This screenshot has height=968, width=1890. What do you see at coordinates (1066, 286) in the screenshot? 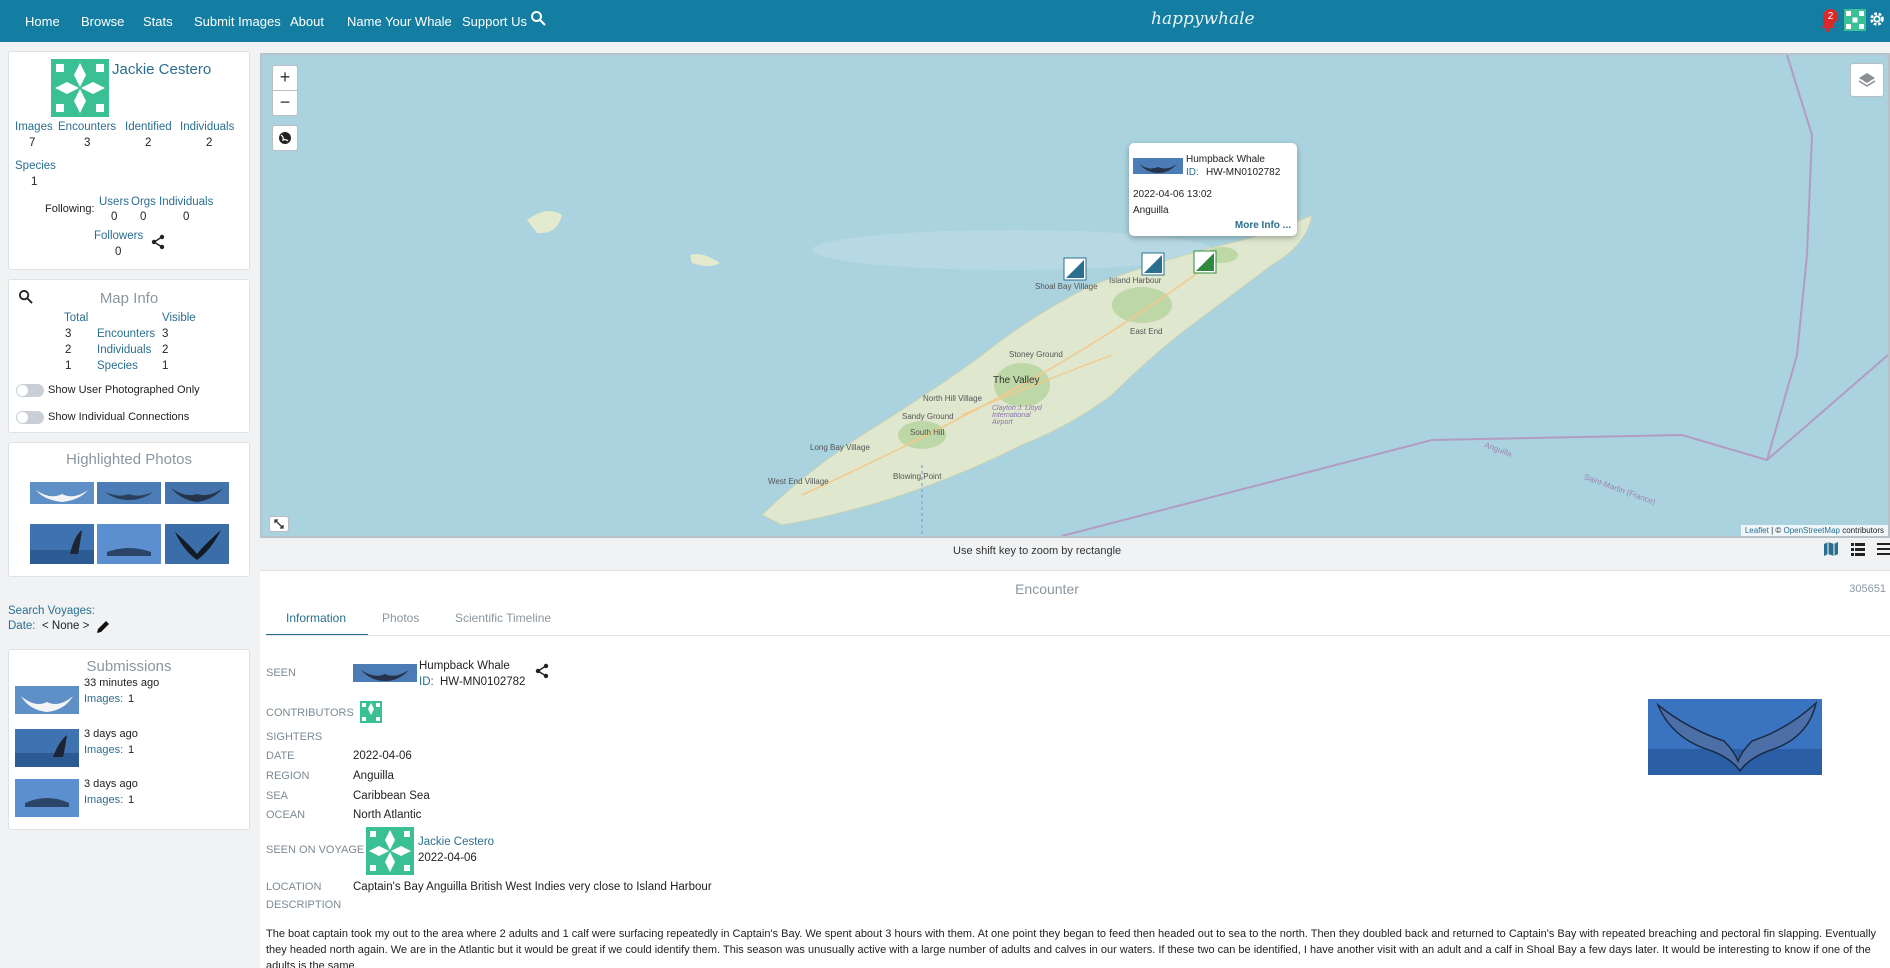
I see `town-label: Shoal Bay Village` at bounding box center [1066, 286].